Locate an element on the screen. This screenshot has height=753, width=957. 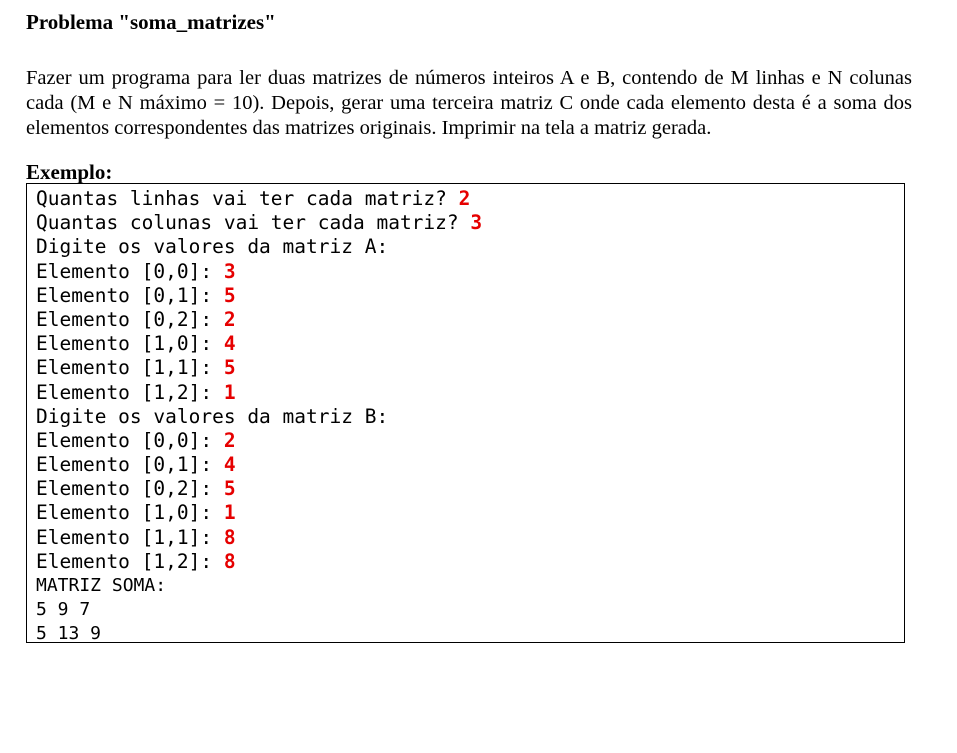
console-line: Elemento [0,1]: 5 is located at coordinates (470, 296).